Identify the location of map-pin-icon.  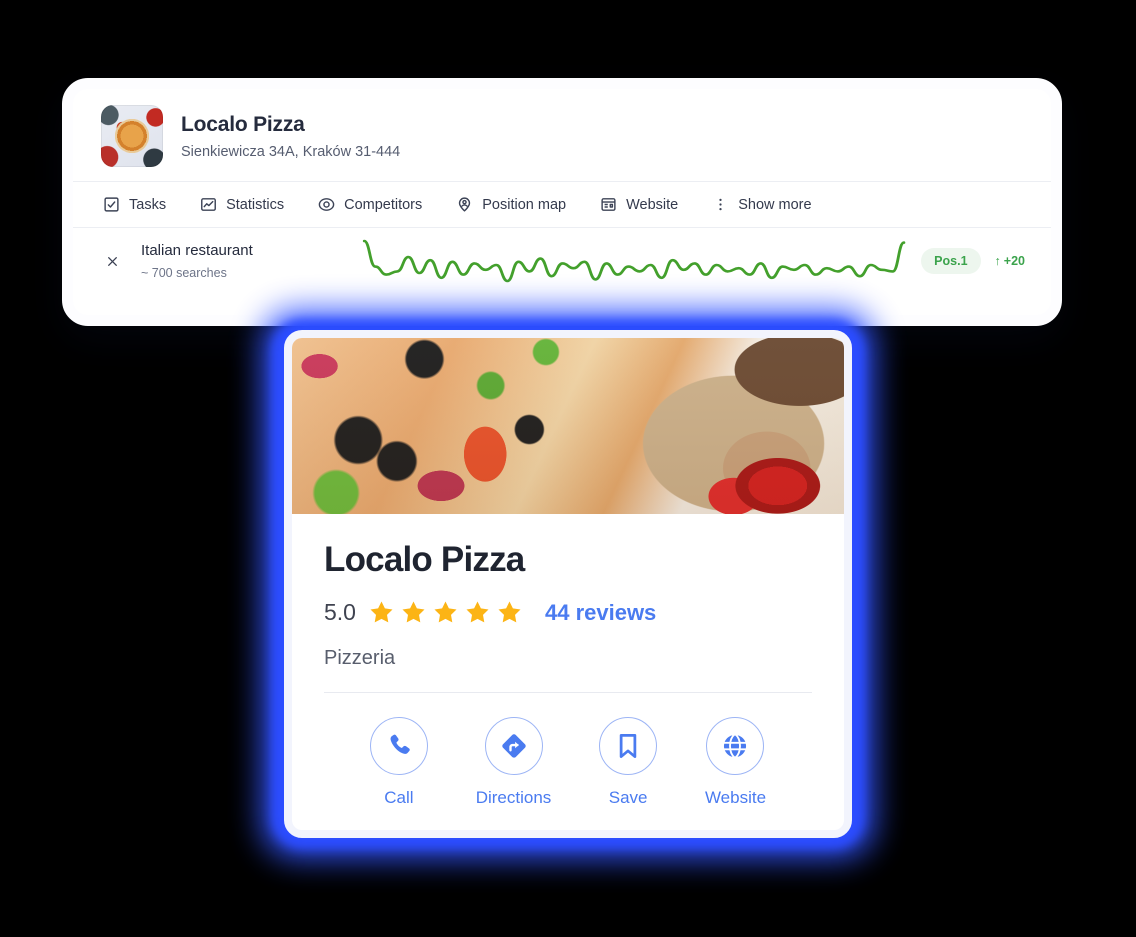
(464, 204).